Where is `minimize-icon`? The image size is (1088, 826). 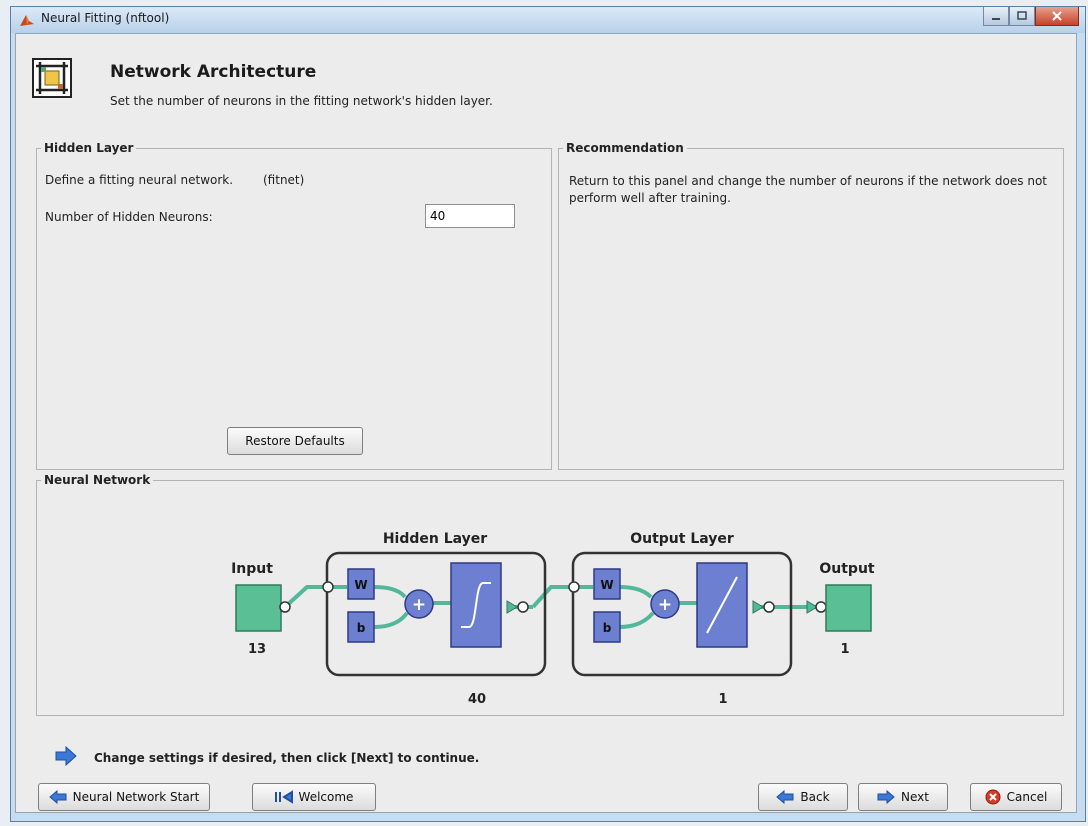
minimize-icon is located at coordinates (996, 16).